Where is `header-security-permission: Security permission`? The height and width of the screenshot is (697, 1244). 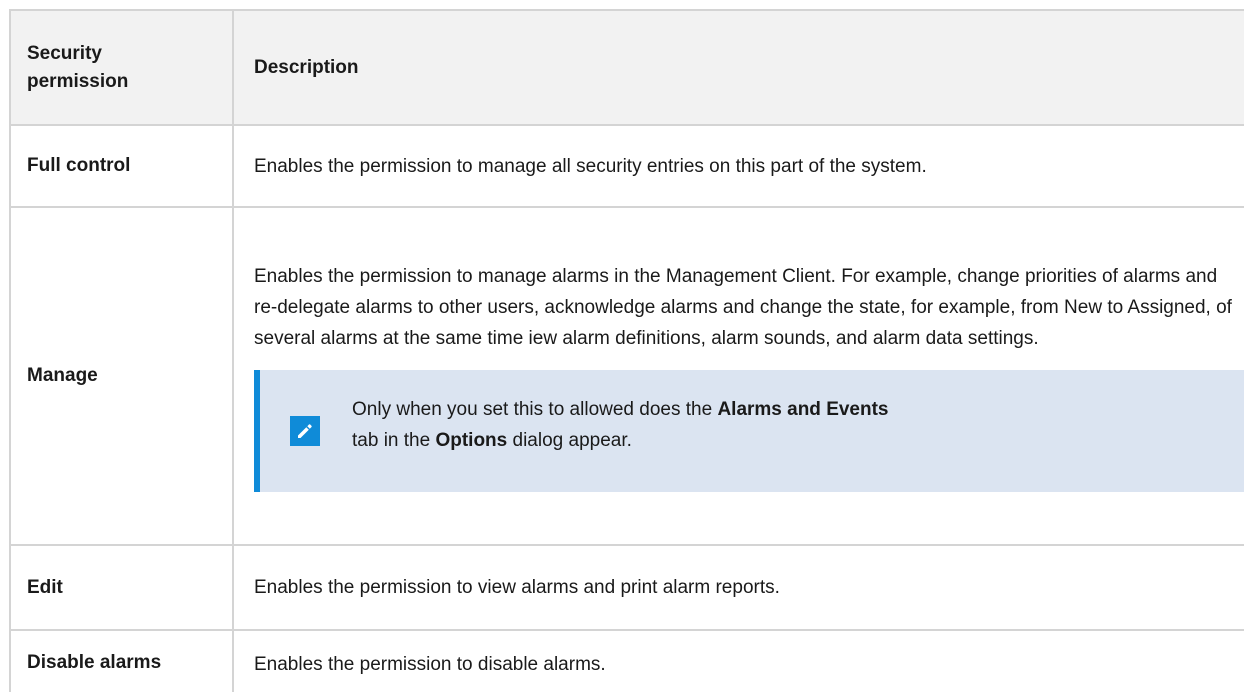 header-security-permission: Security permission is located at coordinates (121, 67).